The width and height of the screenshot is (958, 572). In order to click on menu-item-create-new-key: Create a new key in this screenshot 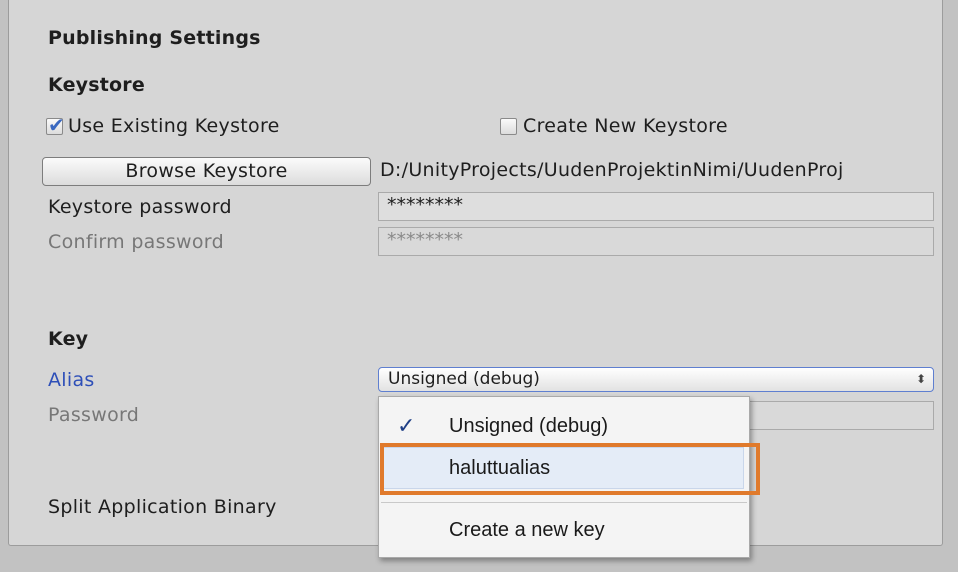, I will do `click(527, 530)`.